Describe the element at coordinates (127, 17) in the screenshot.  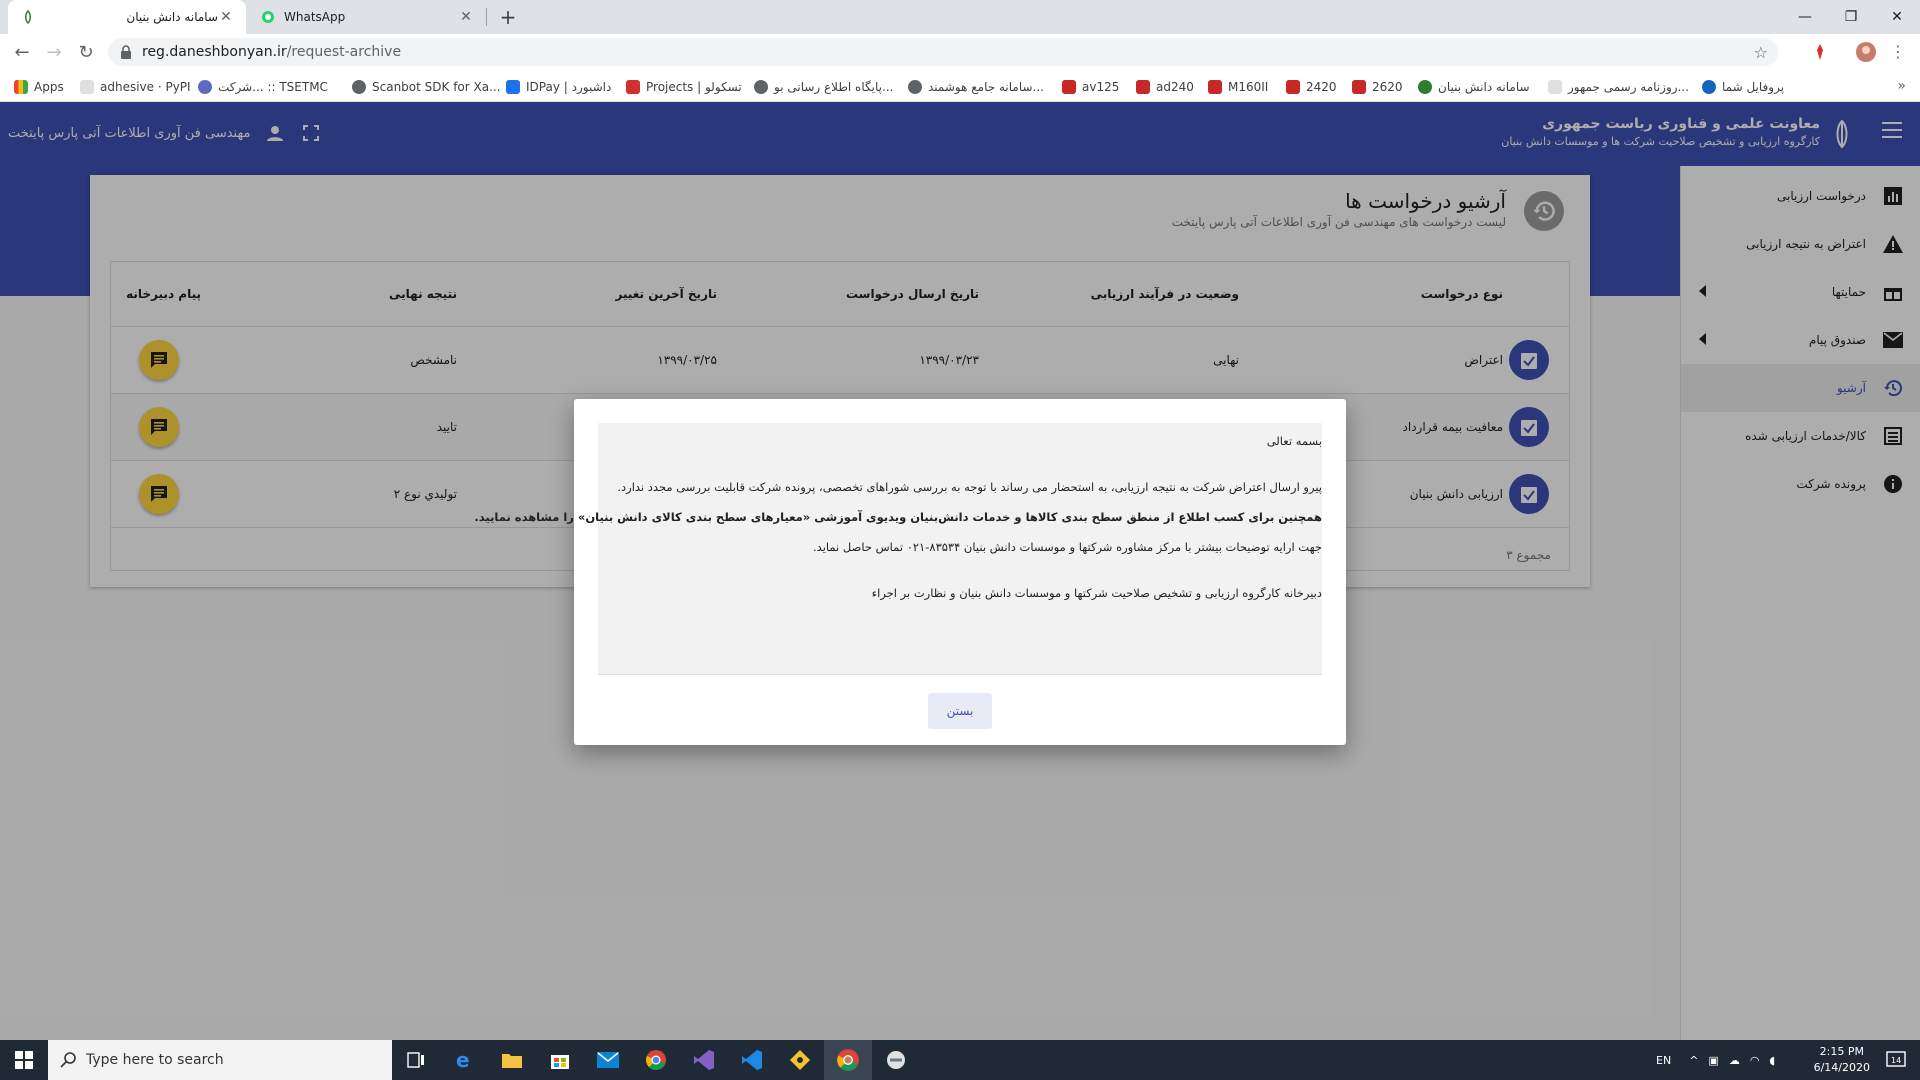
I see `tab-danesh: سامانه دانش بنیان ✕` at that location.